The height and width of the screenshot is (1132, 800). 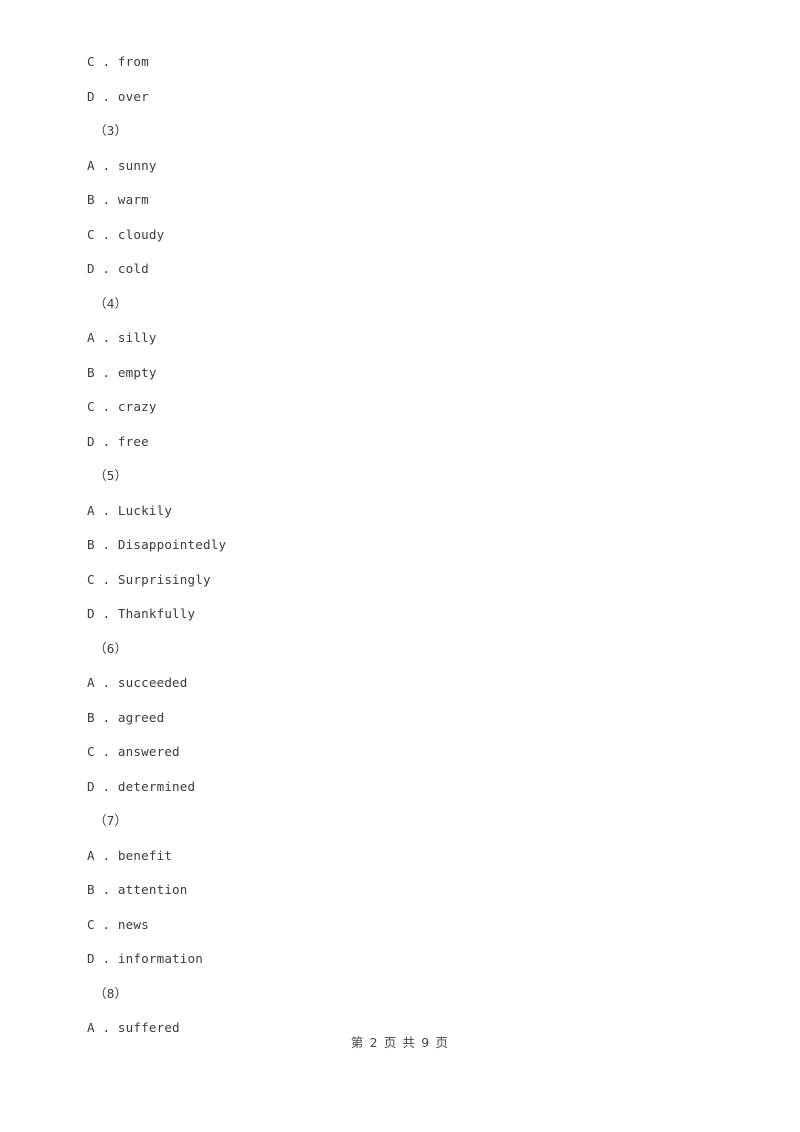 What do you see at coordinates (118, 96) in the screenshot?
I see `answer-option: D . over` at bounding box center [118, 96].